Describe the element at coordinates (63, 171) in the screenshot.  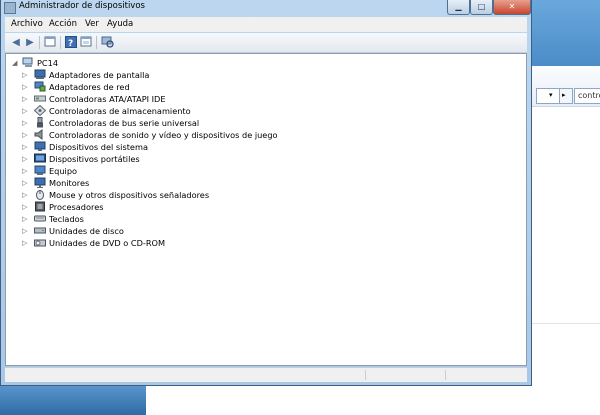
I see `tree-item-label: Equipo` at that location.